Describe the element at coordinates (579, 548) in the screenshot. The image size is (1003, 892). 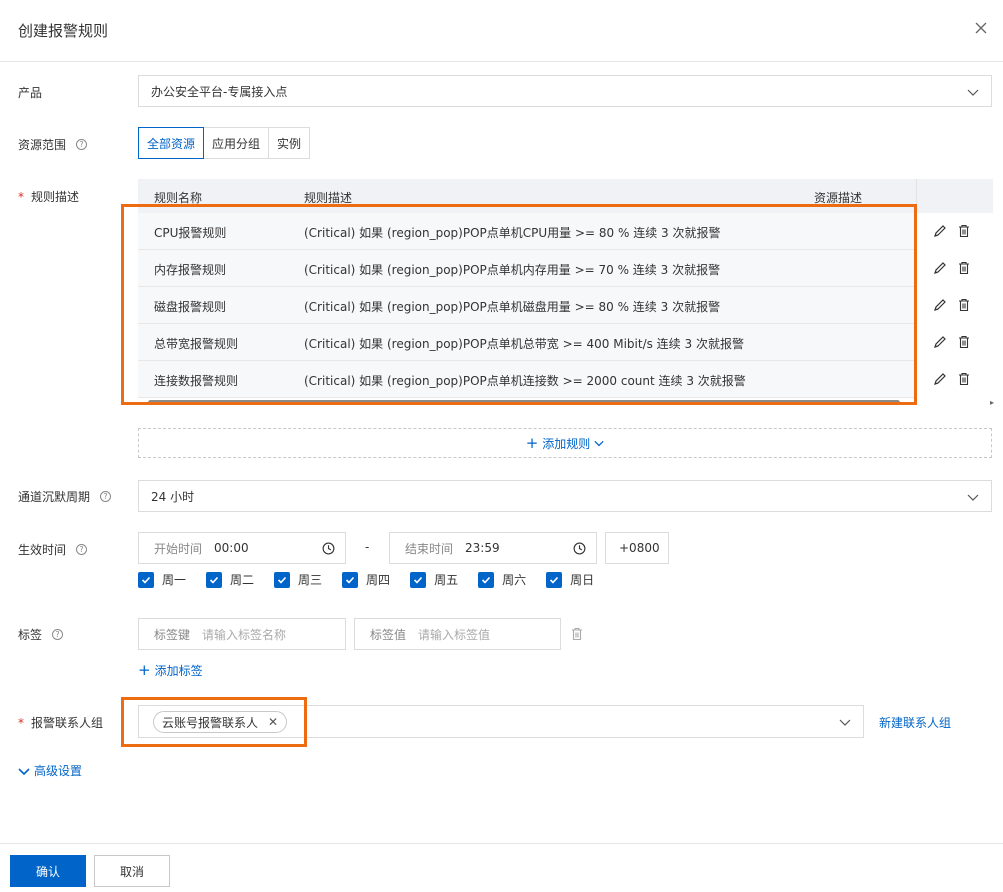
I see `clock-icon` at that location.